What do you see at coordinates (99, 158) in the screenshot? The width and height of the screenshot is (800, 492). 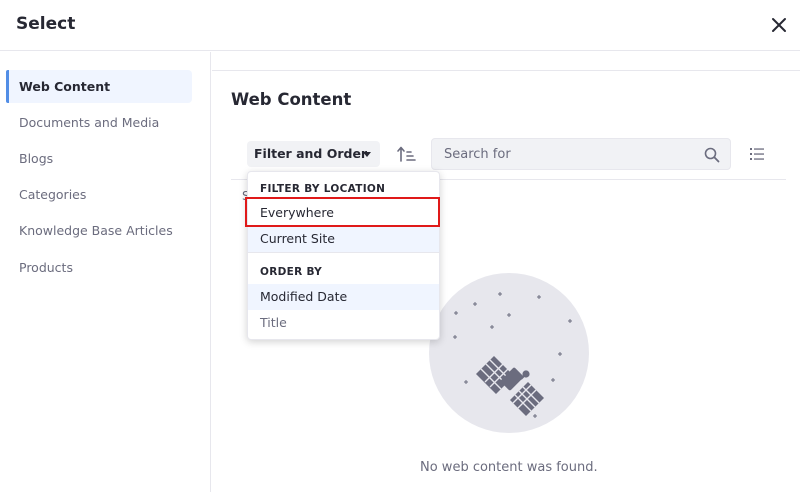 I see `sidebar-item-blogs: Blogs` at bounding box center [99, 158].